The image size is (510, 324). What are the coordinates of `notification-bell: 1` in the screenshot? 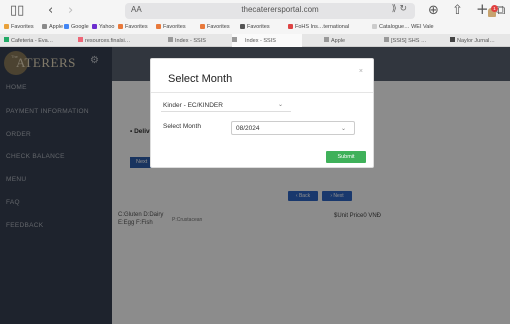 It's located at (493, 11).